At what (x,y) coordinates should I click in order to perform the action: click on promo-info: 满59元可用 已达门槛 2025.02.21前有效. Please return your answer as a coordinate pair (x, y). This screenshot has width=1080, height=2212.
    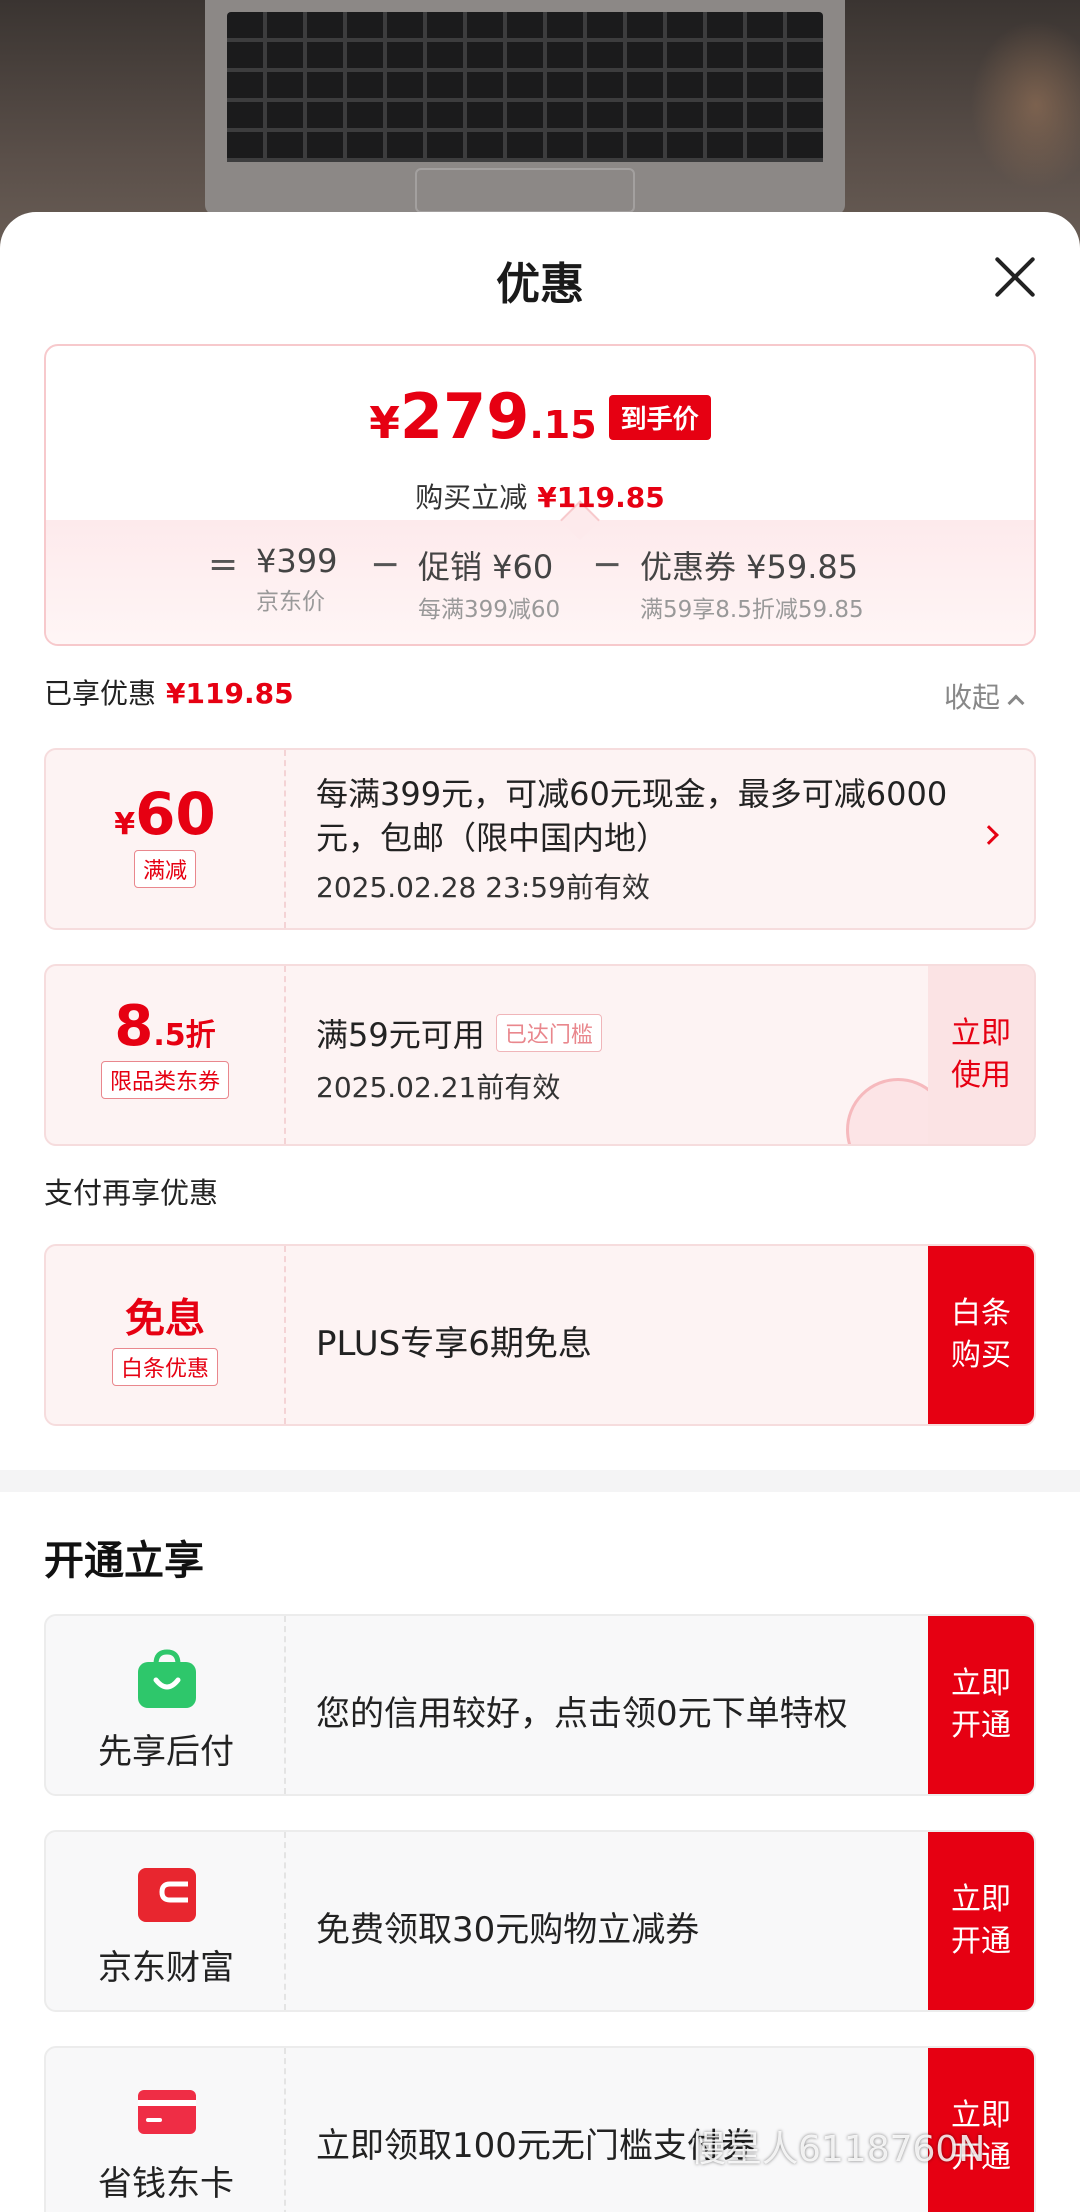
    Looking at the image, I should click on (620, 1055).